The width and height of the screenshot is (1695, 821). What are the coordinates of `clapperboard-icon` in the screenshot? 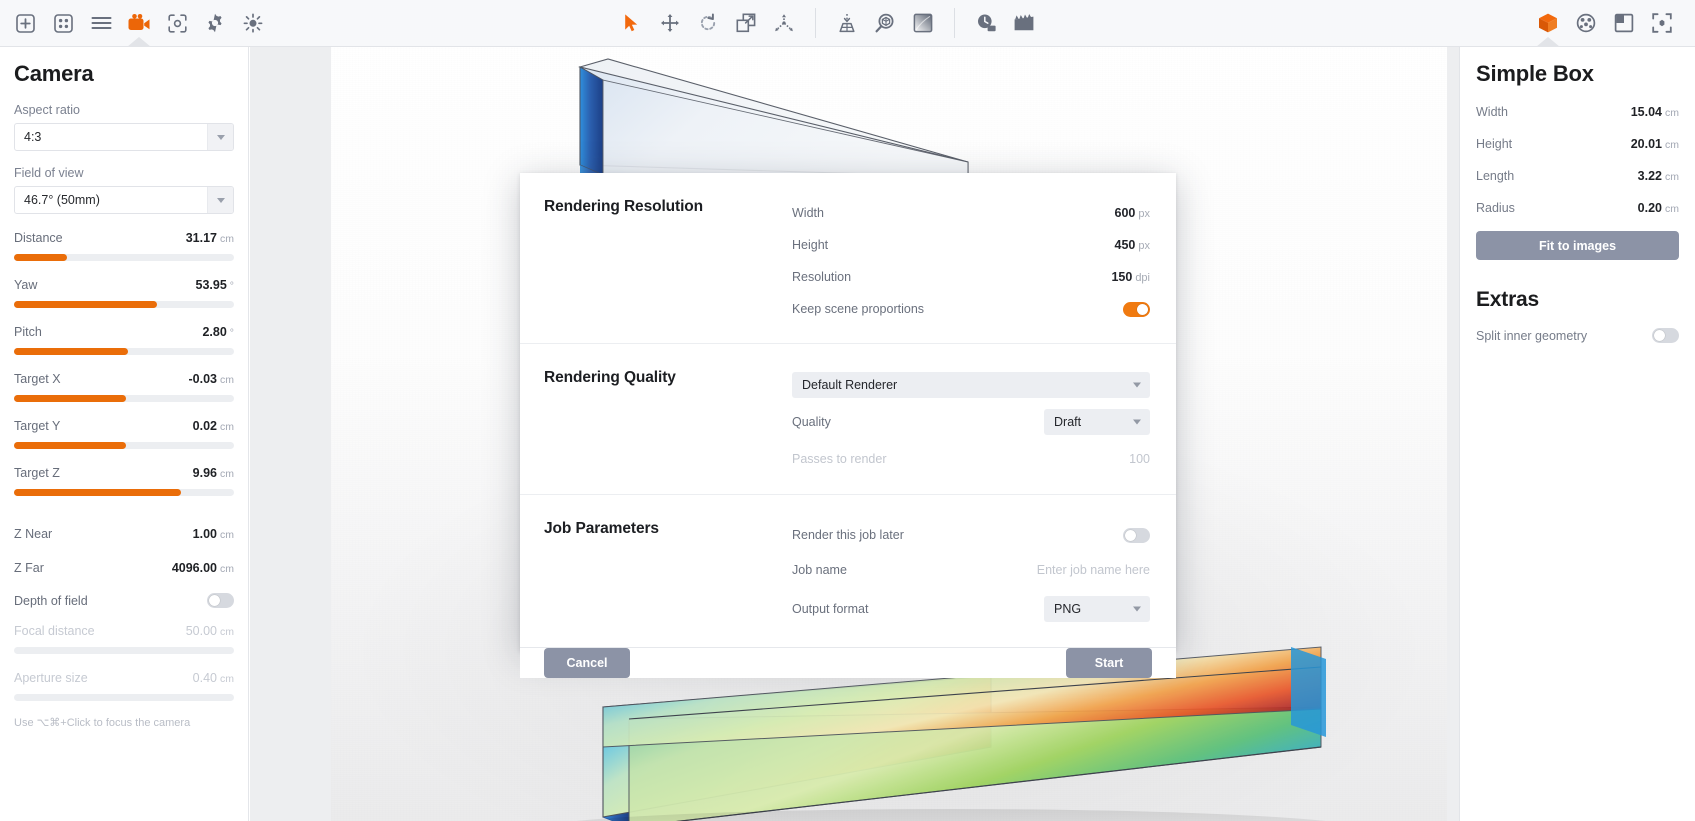 It's located at (1024, 23).